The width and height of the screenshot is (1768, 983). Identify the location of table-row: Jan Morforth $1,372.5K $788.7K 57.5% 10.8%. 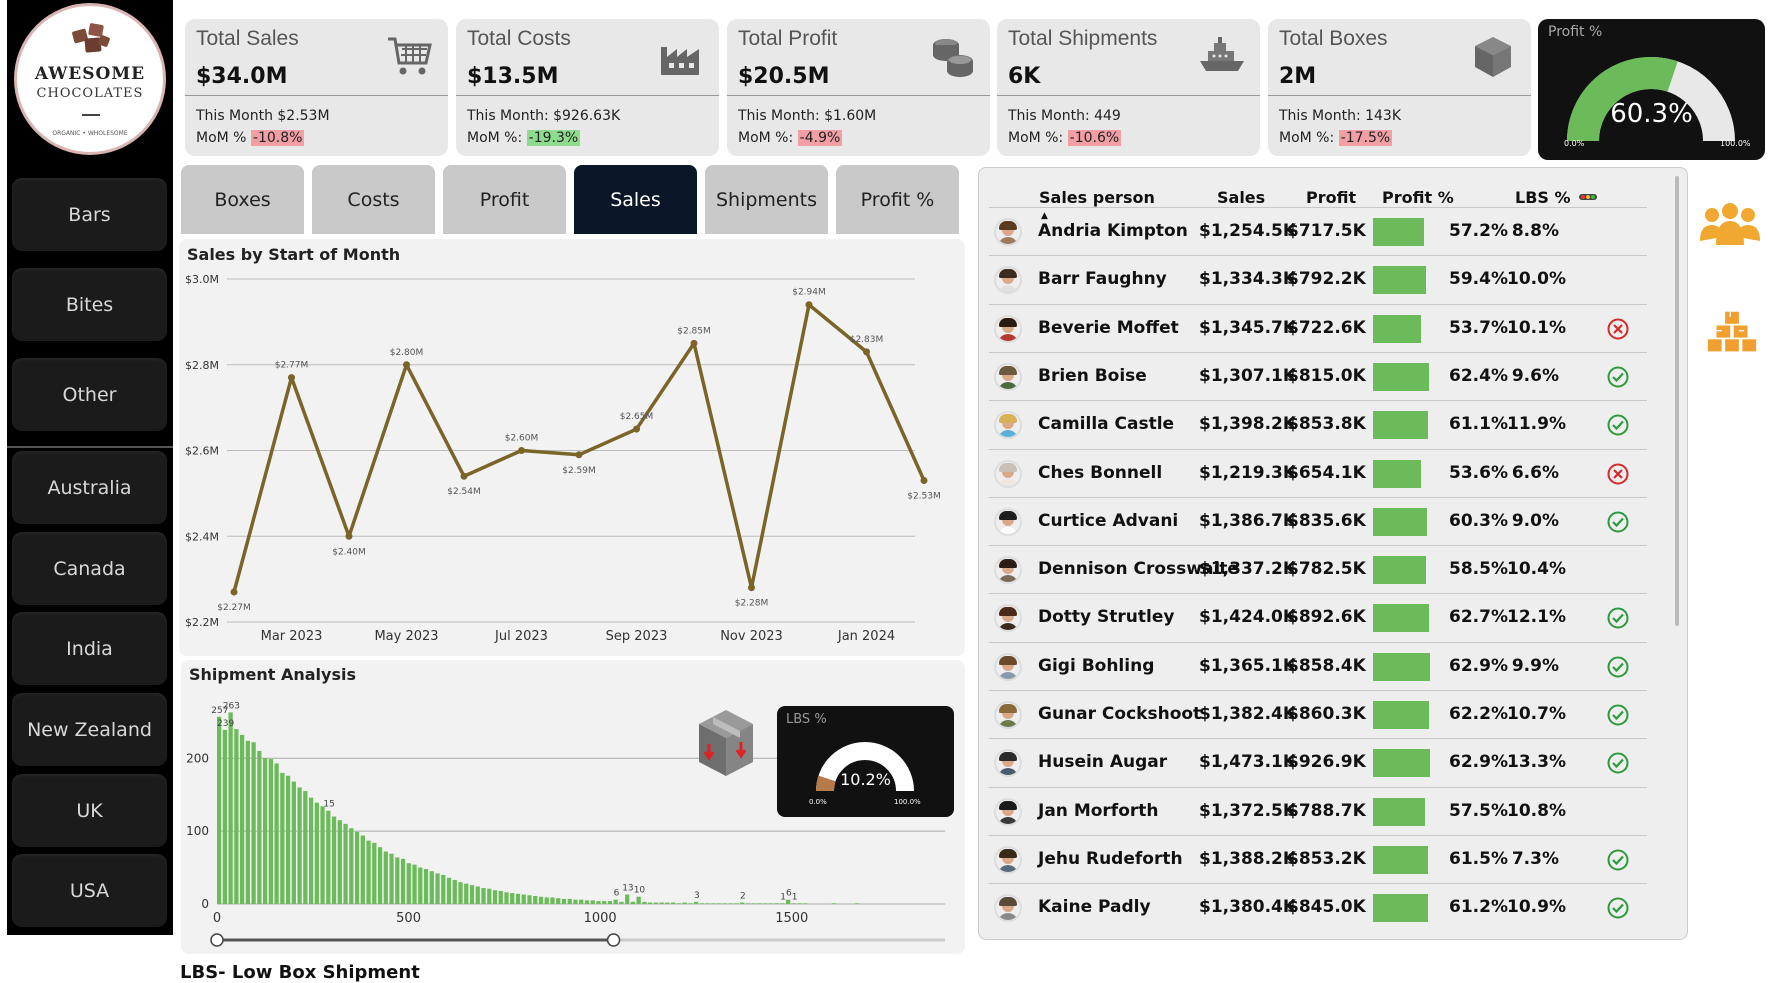
(1318, 810).